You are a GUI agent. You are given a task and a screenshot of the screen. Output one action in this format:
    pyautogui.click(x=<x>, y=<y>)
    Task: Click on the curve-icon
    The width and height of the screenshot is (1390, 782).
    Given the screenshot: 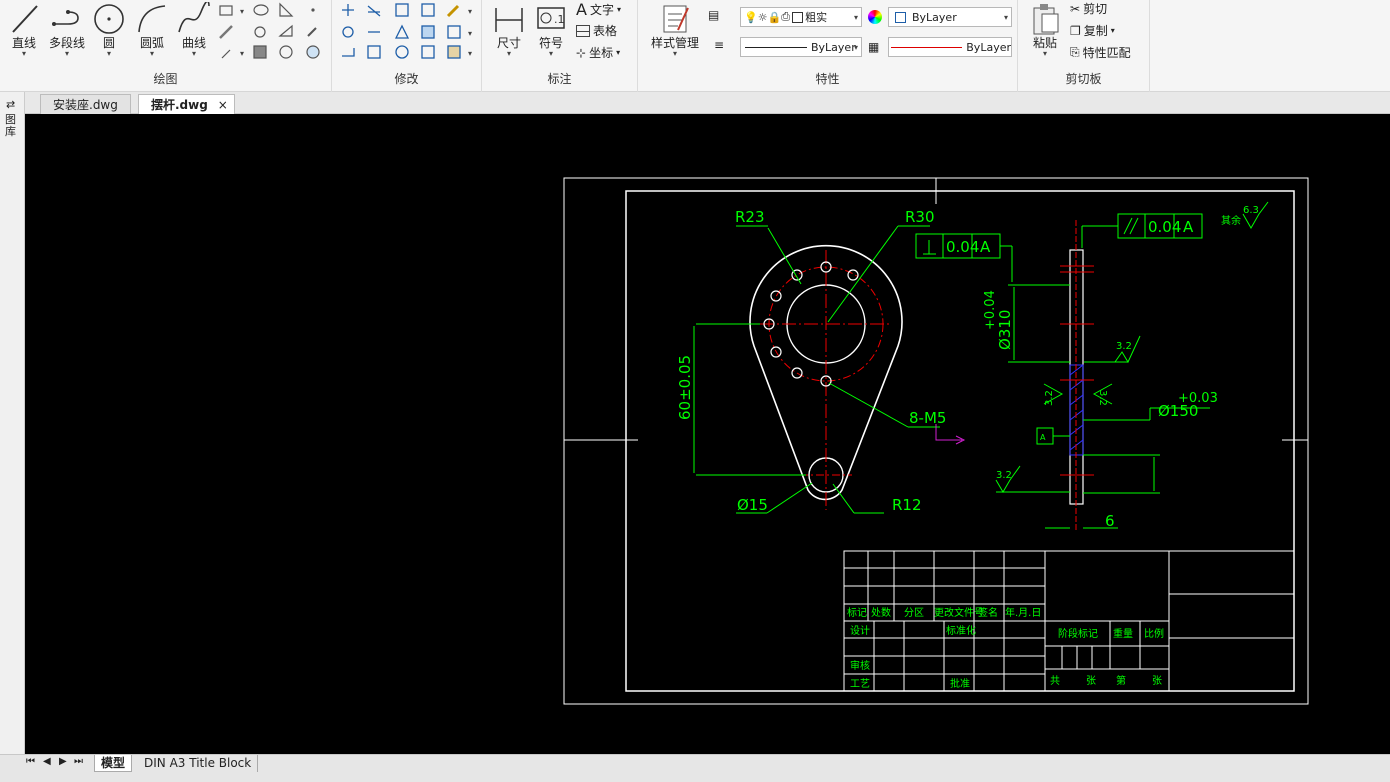 What is the action you would take?
    pyautogui.click(x=194, y=17)
    